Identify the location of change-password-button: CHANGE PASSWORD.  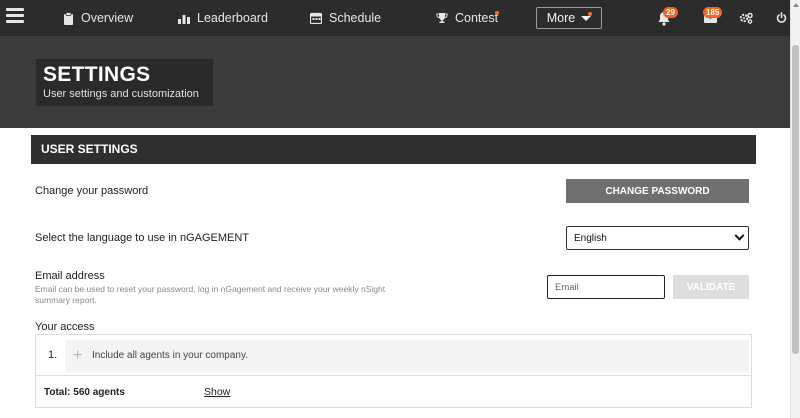
(657, 191).